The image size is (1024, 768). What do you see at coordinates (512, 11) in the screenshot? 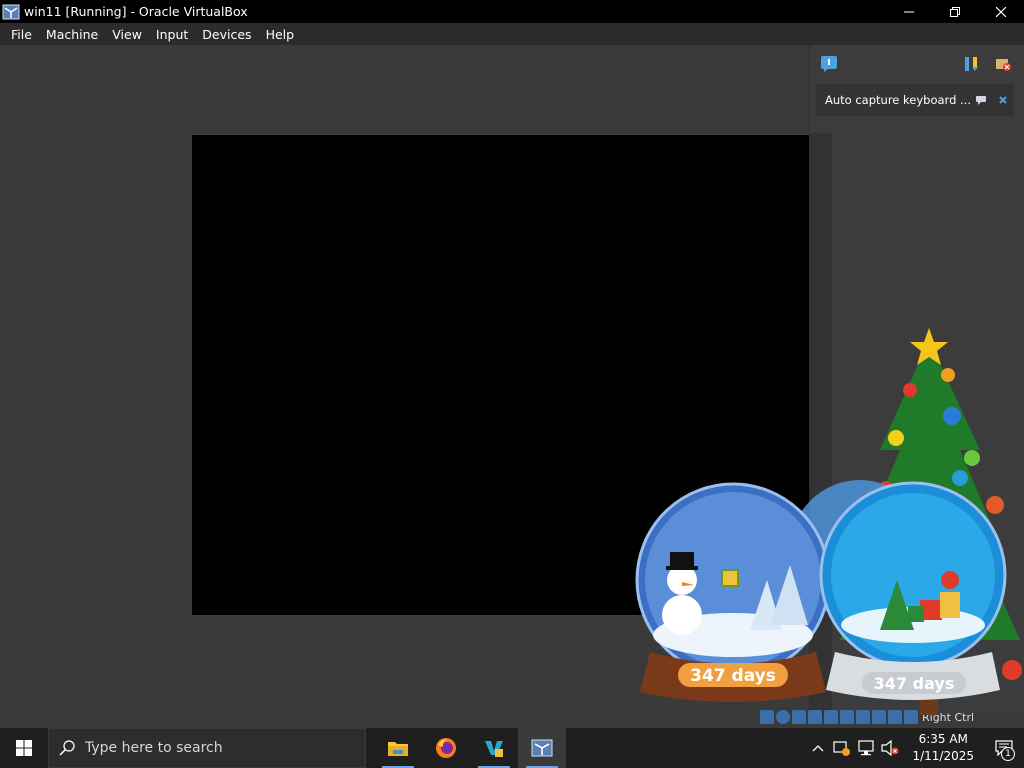
I see `window-titlebar: win11 [Running] - Oracle VirtualBox` at bounding box center [512, 11].